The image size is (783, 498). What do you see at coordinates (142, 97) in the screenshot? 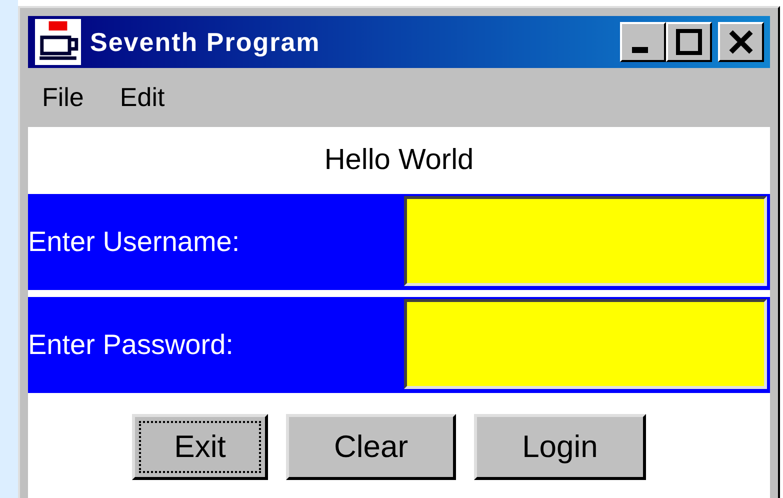
I see `menu-item: Edit` at bounding box center [142, 97].